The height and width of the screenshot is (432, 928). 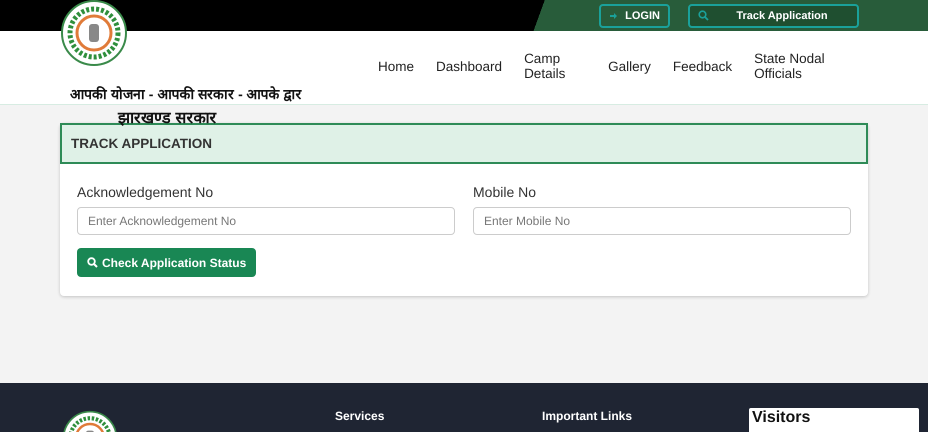 What do you see at coordinates (186, 94) in the screenshot?
I see `tagline: आपकी योजना - आपकी सरकार - आपके द्वार` at bounding box center [186, 94].